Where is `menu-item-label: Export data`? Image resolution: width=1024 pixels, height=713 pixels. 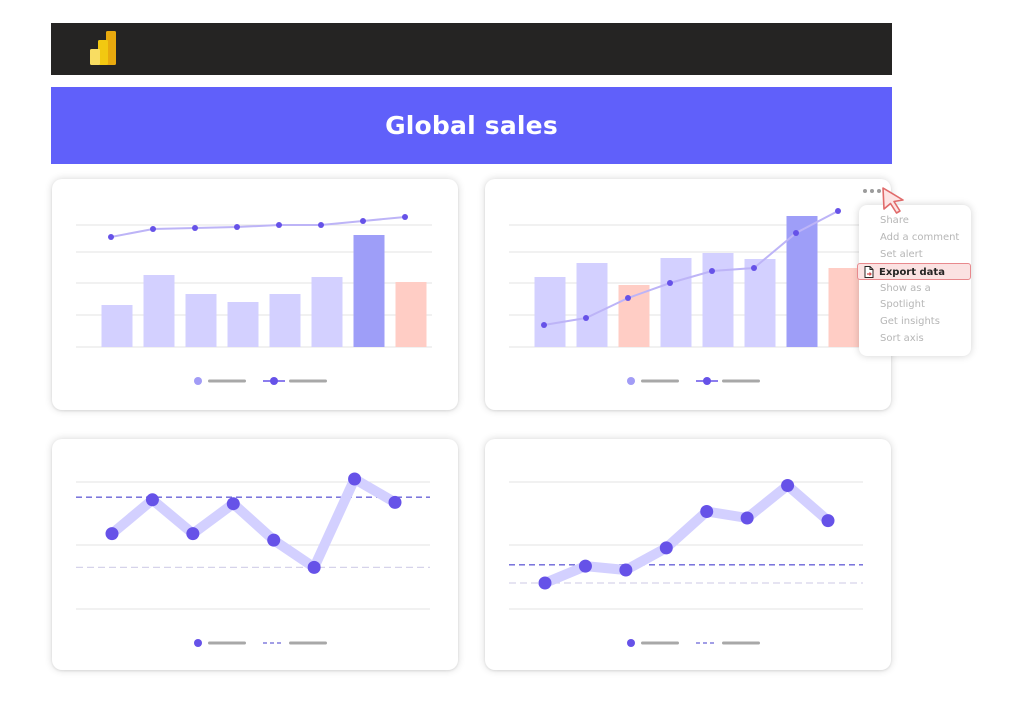 menu-item-label: Export data is located at coordinates (912, 272).